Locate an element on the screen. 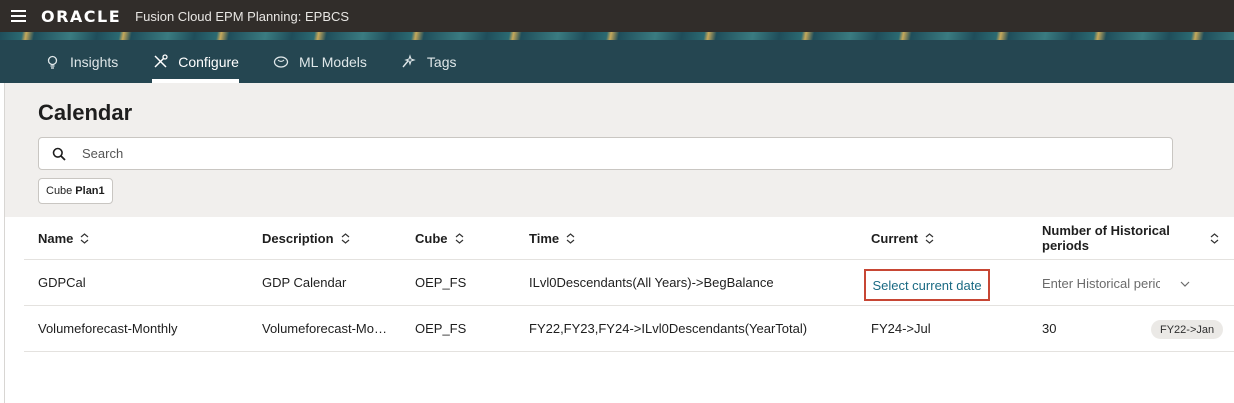  decorative-banner is located at coordinates (617, 36).